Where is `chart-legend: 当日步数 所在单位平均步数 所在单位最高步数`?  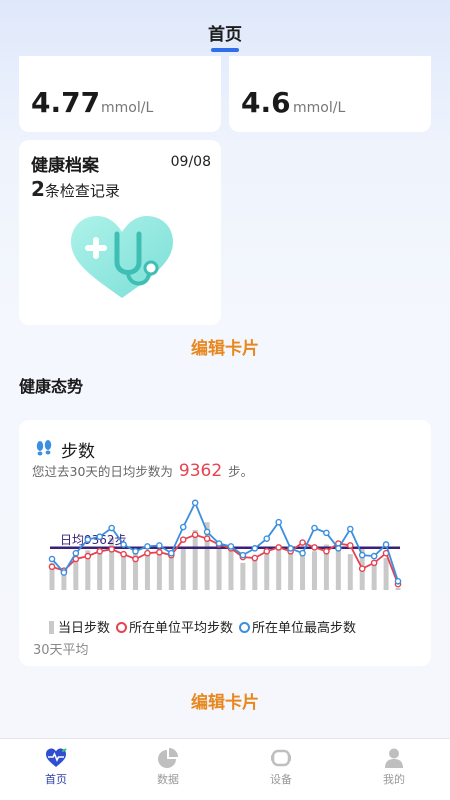 chart-legend: 当日步数 所在单位平均步数 所在单位最高步数 is located at coordinates (202, 626).